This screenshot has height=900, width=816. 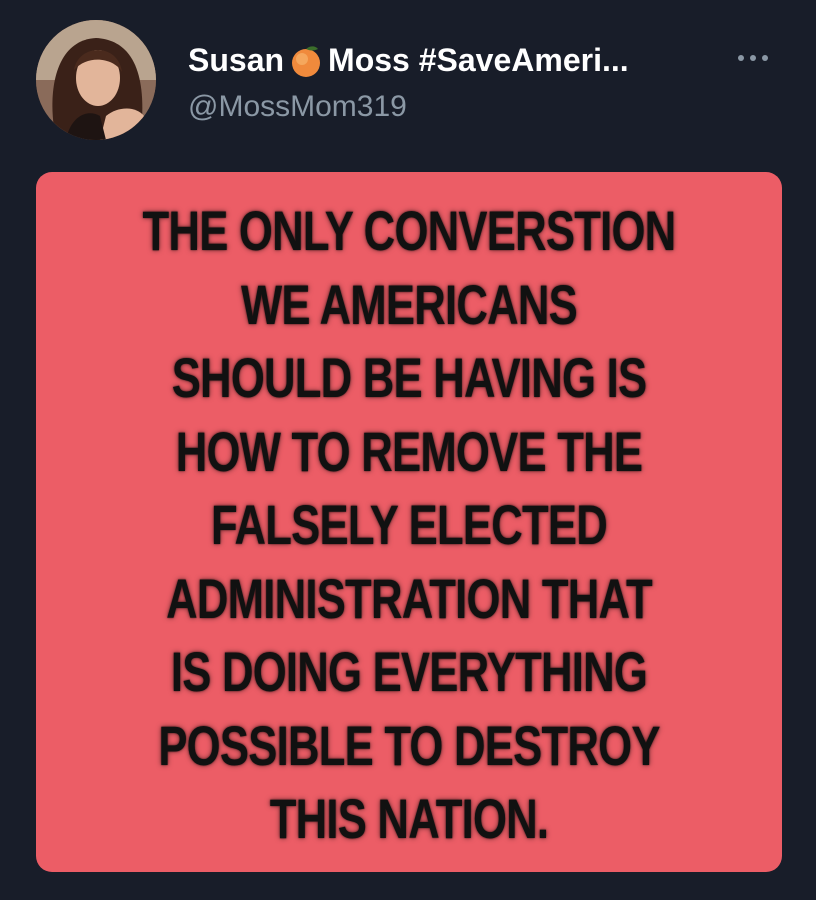 What do you see at coordinates (236, 60) in the screenshot?
I see `display-name-part1: Susan` at bounding box center [236, 60].